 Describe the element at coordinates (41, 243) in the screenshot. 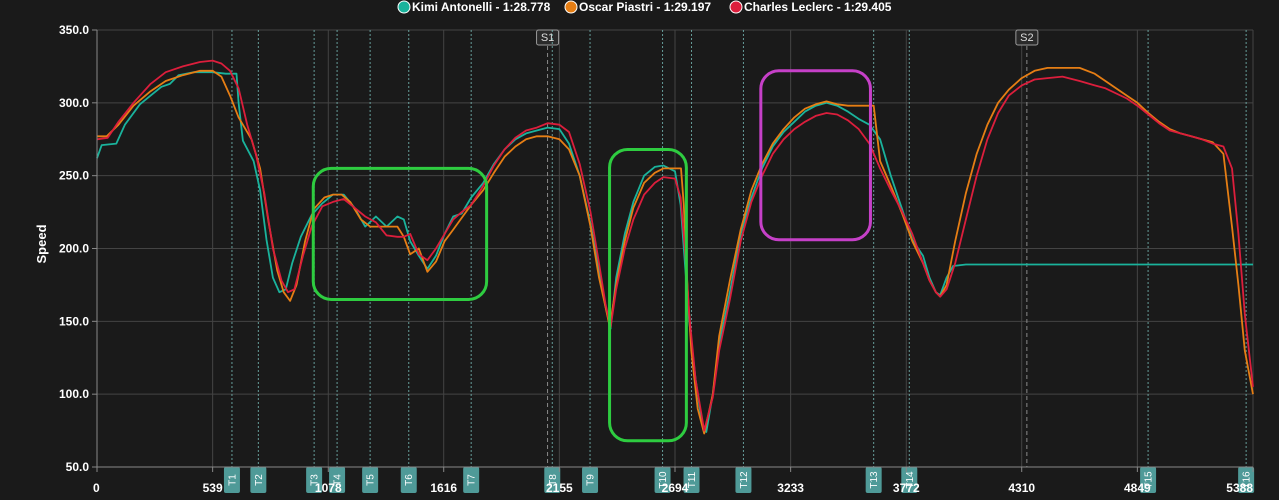

I see `y-axis-label: Speed` at that location.